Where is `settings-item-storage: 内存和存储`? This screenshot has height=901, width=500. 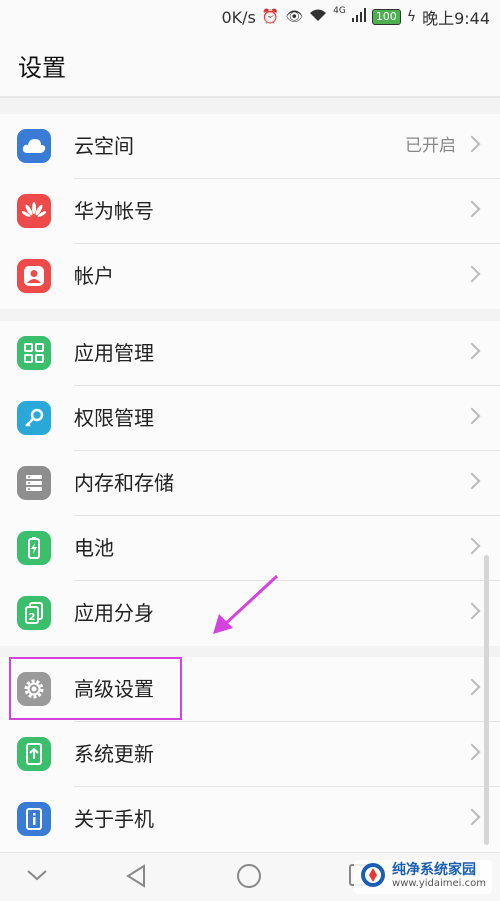
settings-item-storage: 内存和存储 is located at coordinates (250, 483).